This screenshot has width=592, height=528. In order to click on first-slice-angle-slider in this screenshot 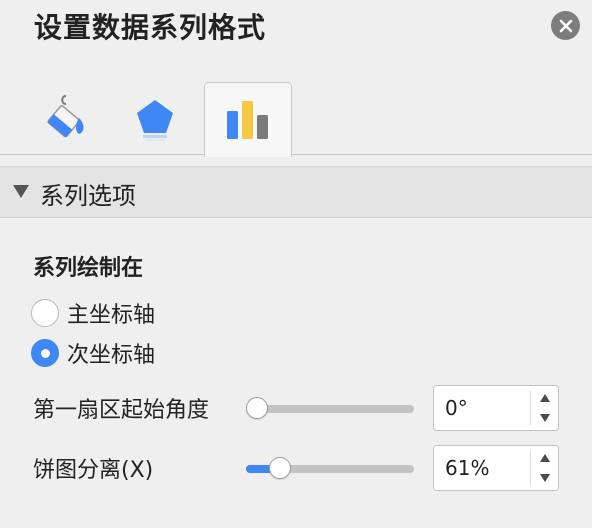, I will do `click(330, 408)`.